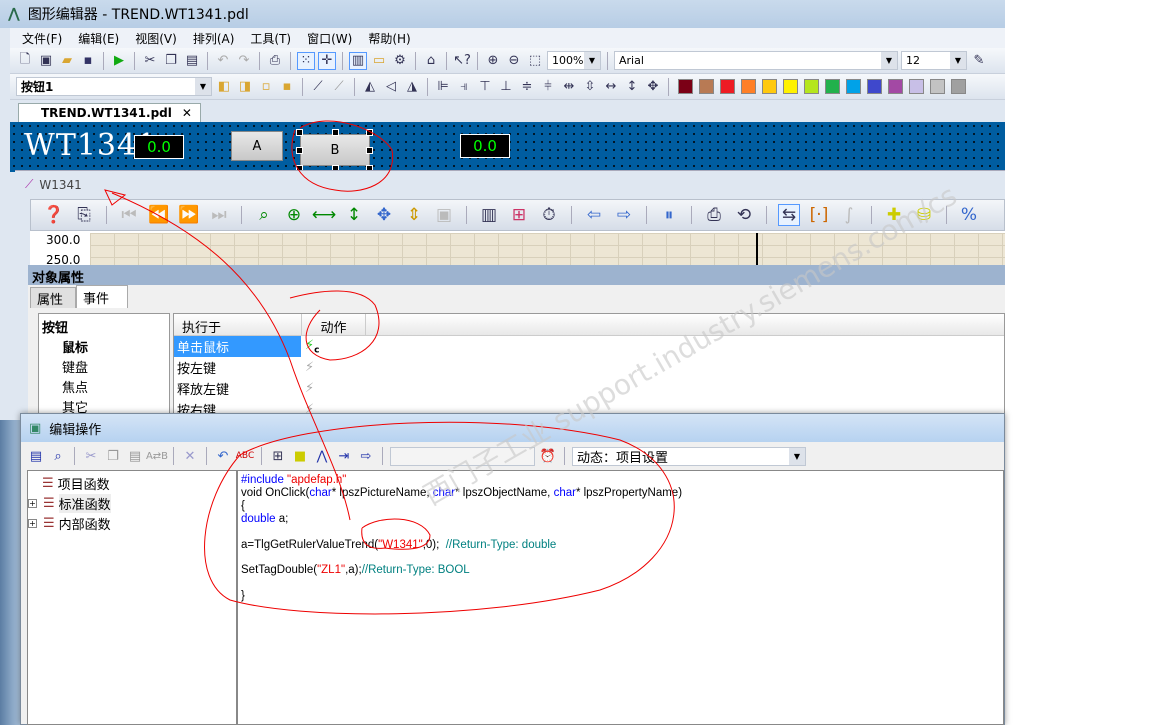 This screenshot has height=725, width=1152. I want to click on forward-icon: ▫, so click(266, 87).